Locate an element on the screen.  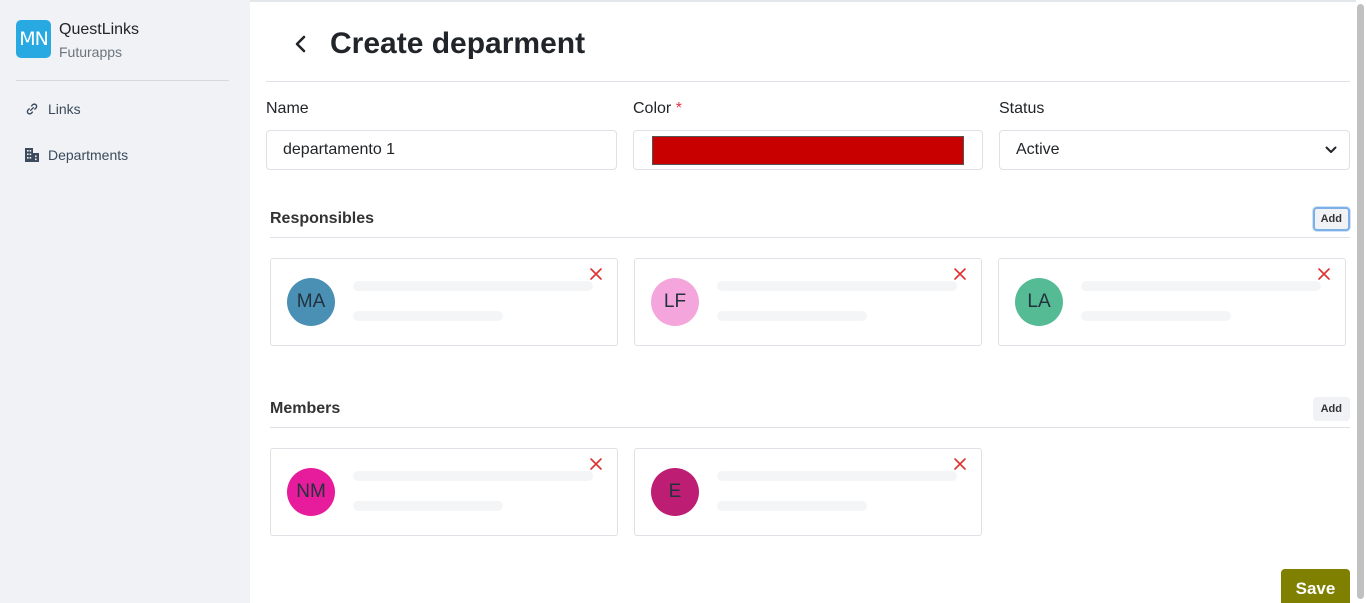
color-label: Color * is located at coordinates (808, 109).